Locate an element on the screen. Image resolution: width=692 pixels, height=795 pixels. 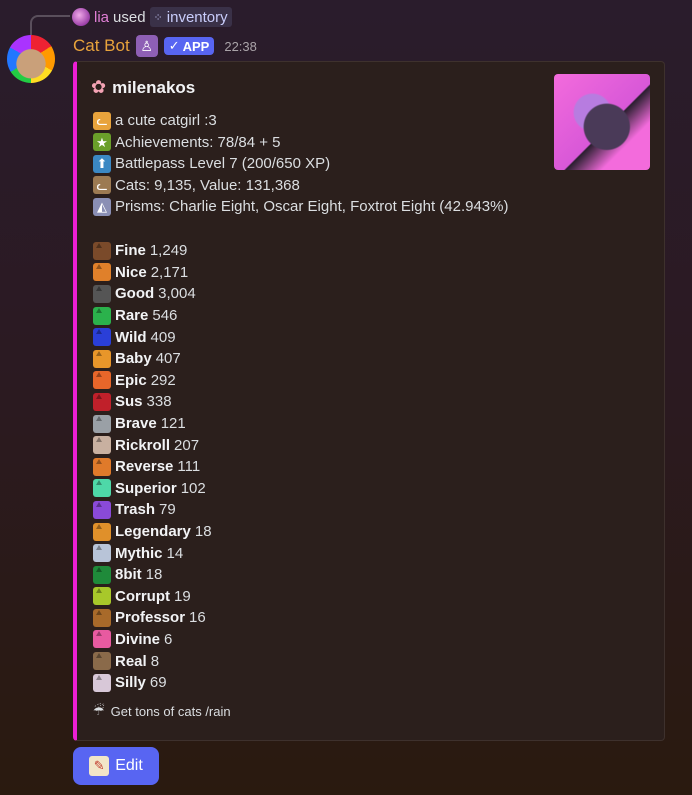
cat-type-name: Reverse is located at coordinates (144, 467).